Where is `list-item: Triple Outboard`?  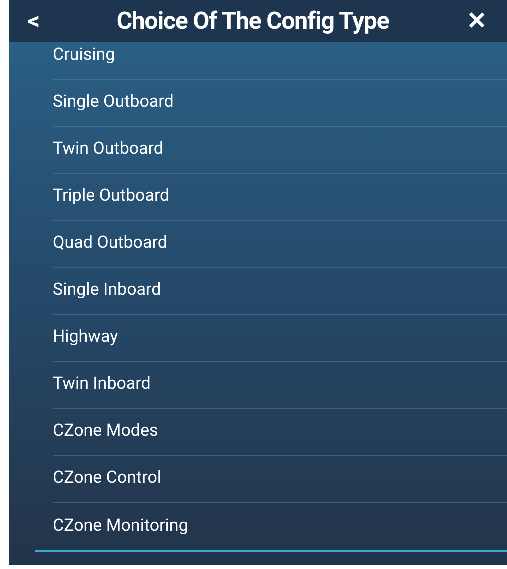 list-item: Triple Outboard is located at coordinates (280, 197).